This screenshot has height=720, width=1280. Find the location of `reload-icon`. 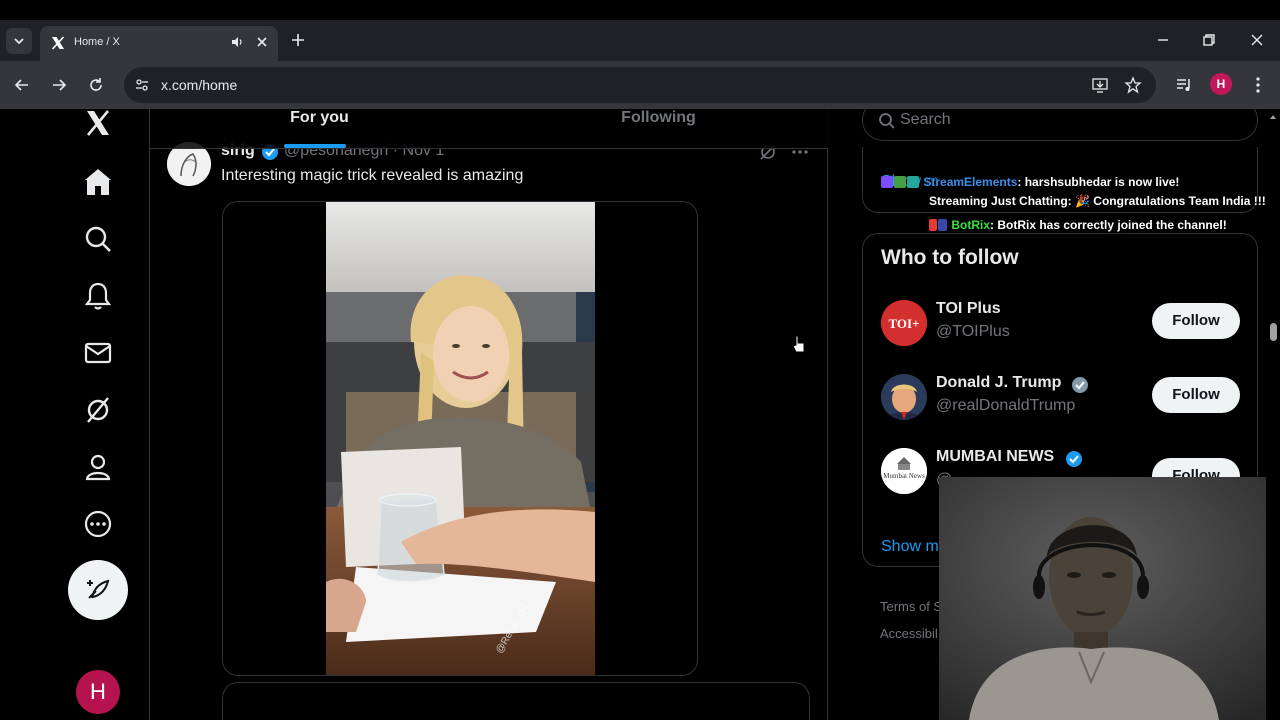

reload-icon is located at coordinates (96, 85).